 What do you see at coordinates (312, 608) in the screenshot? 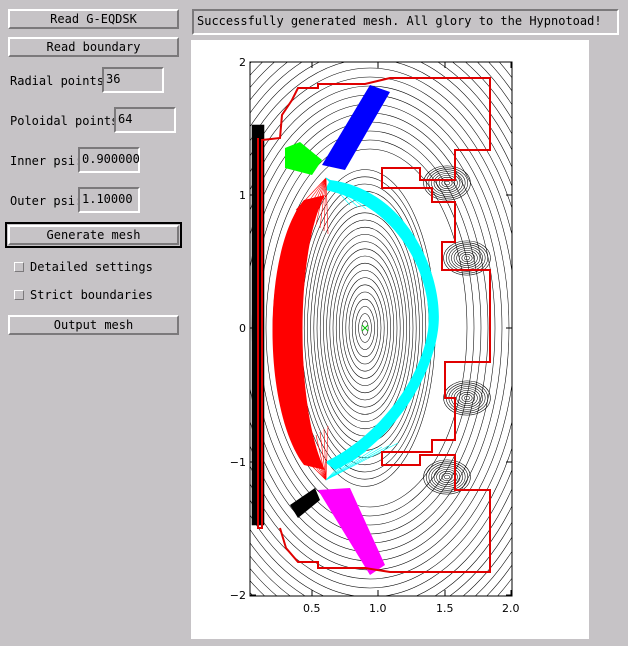
I see `x-tick-label: 0.5` at bounding box center [312, 608].